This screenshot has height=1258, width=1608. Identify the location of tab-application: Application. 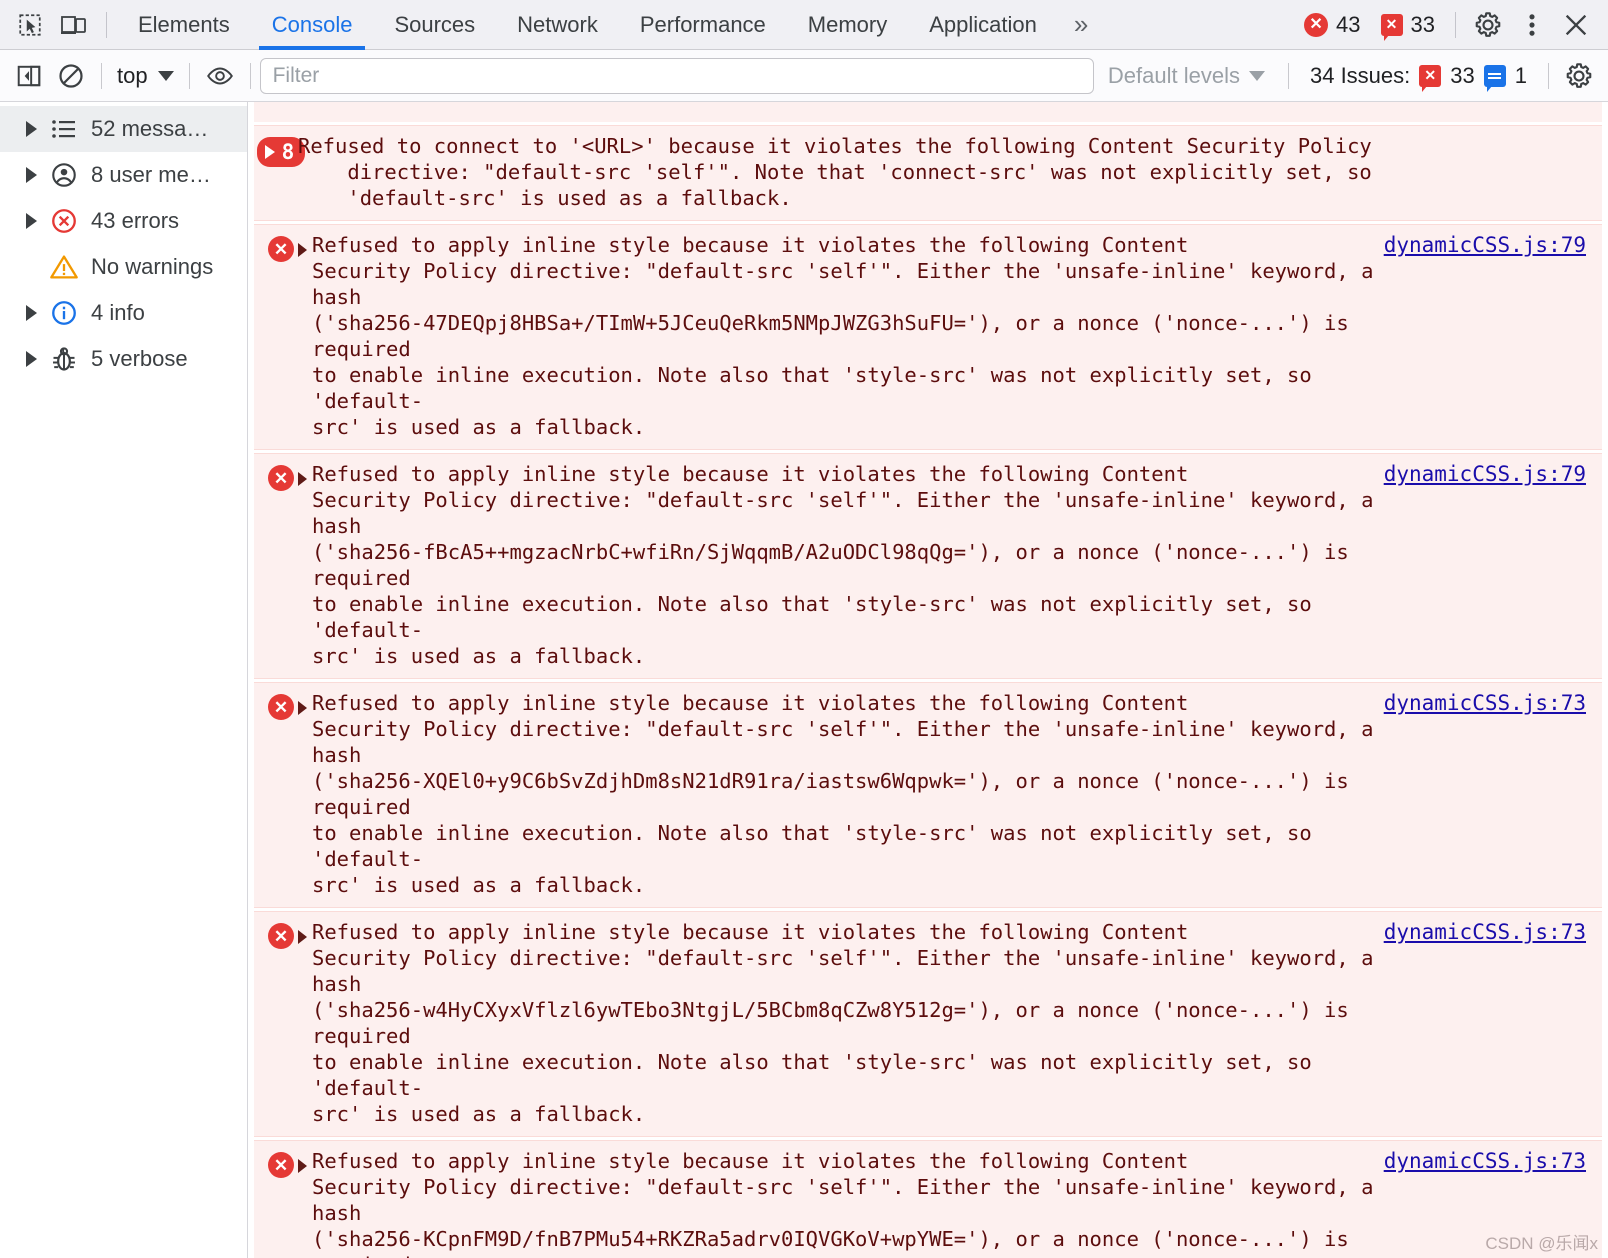
(983, 25).